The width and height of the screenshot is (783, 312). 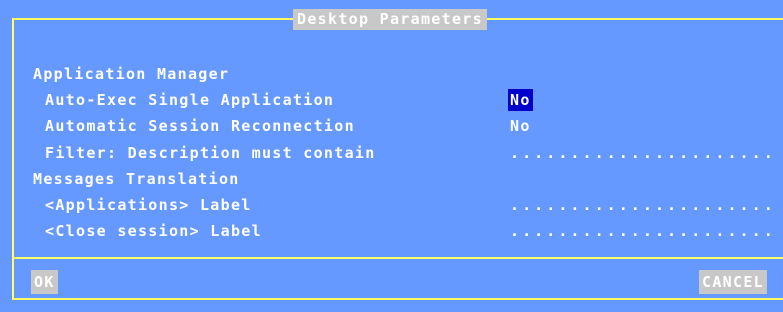 What do you see at coordinates (131, 74) in the screenshot?
I see `section-application-manager: Application Manager` at bounding box center [131, 74].